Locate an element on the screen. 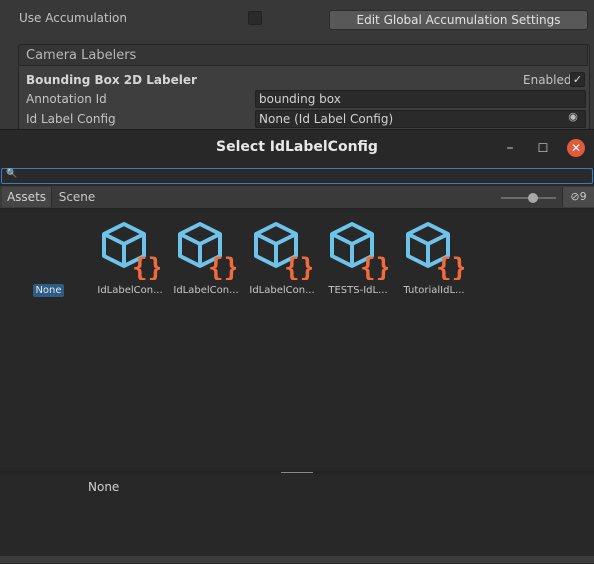  enabled-label: Enabled is located at coordinates (547, 80).